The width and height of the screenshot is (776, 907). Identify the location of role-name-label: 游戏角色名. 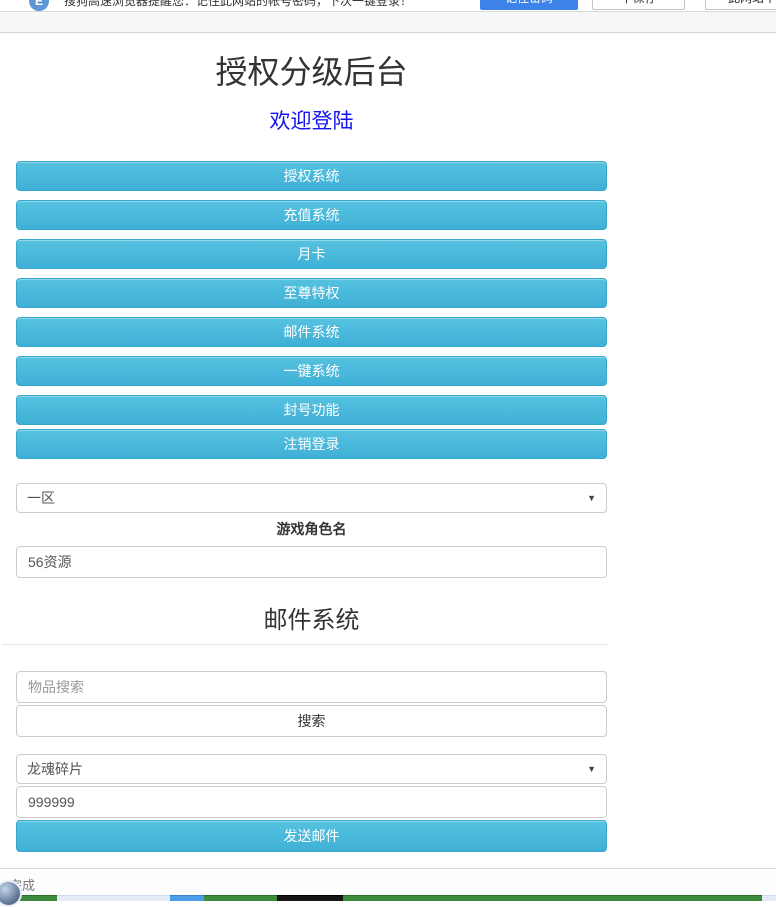
(311, 529).